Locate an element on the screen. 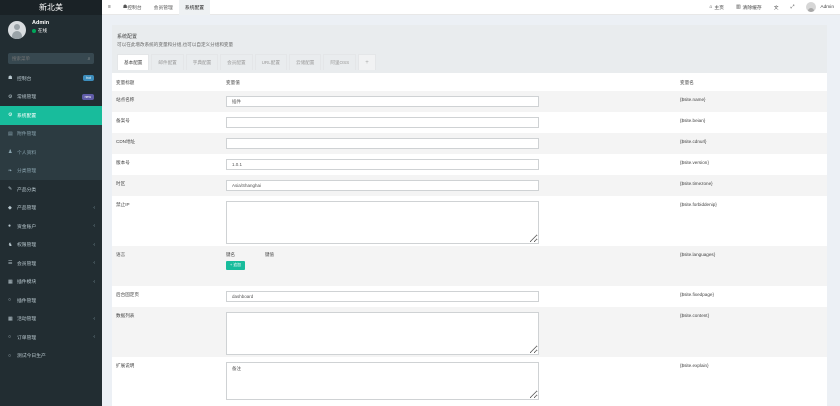 Image resolution: width=840 pixels, height=406 pixels. sidebar-item-label: 附件管理 is located at coordinates (27, 135).